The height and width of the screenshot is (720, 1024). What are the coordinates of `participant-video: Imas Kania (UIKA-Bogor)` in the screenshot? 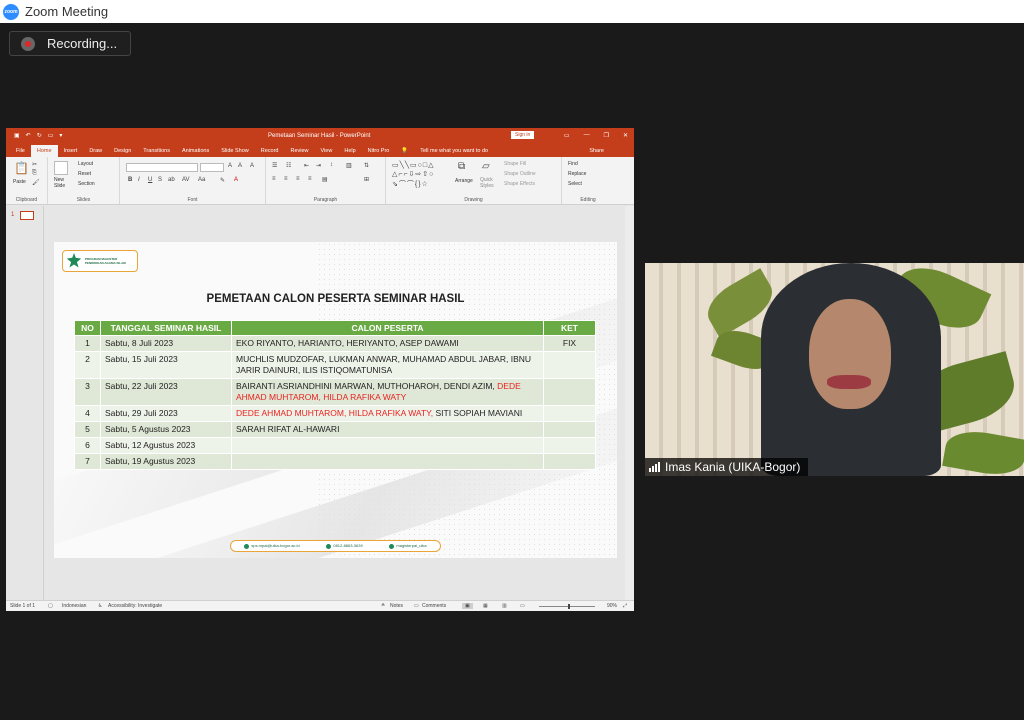 It's located at (834, 369).